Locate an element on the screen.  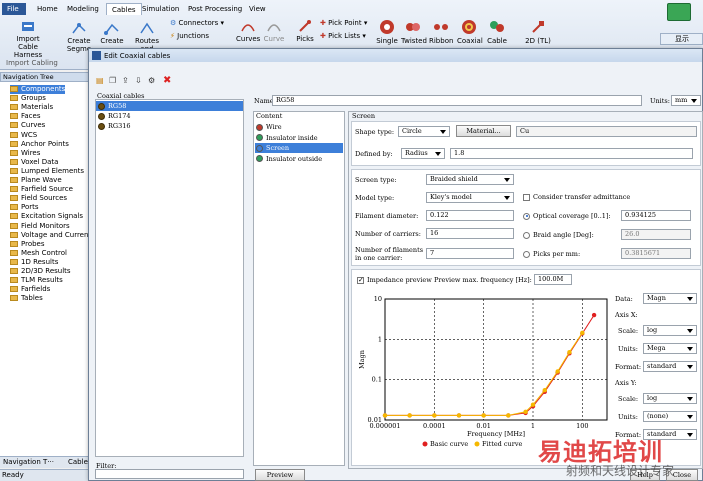
cable-item: RG316 is located at coordinates (114, 126).